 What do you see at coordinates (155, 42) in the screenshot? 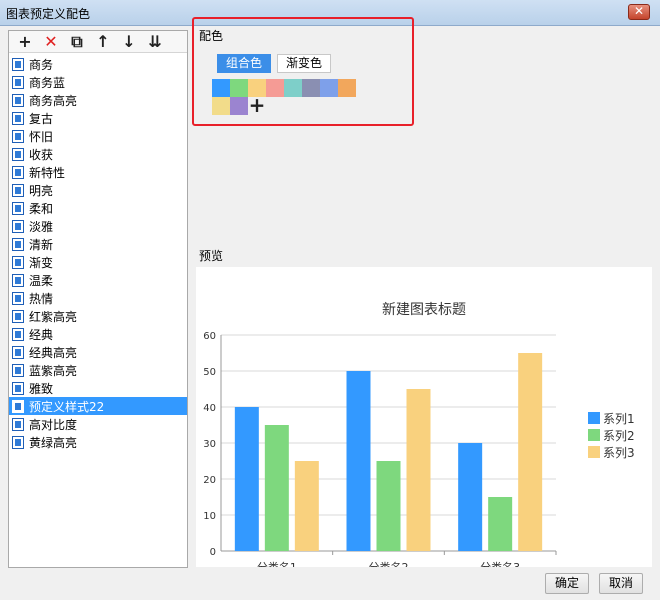
I see `sort-icon: ⇊` at bounding box center [155, 42].